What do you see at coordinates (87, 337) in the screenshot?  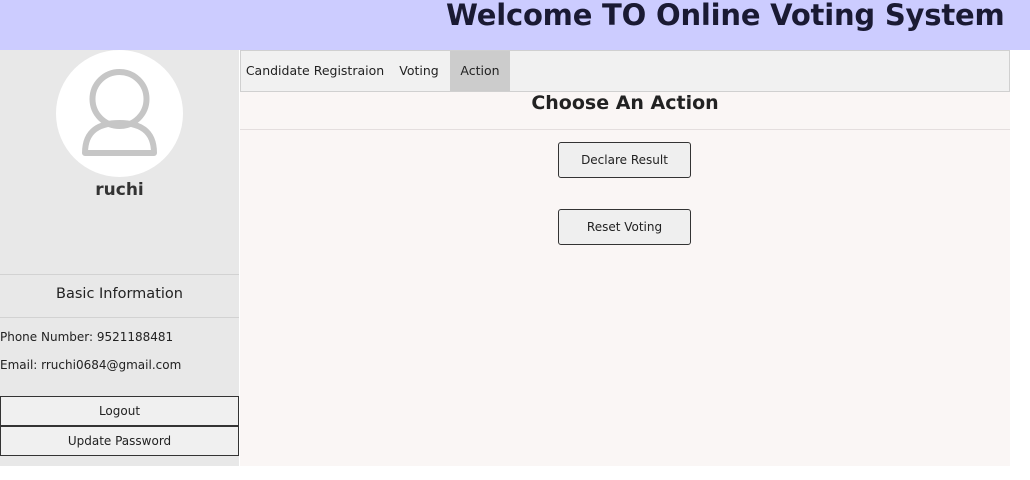 I see `phone-number: Phone Number: 9521188481` at bounding box center [87, 337].